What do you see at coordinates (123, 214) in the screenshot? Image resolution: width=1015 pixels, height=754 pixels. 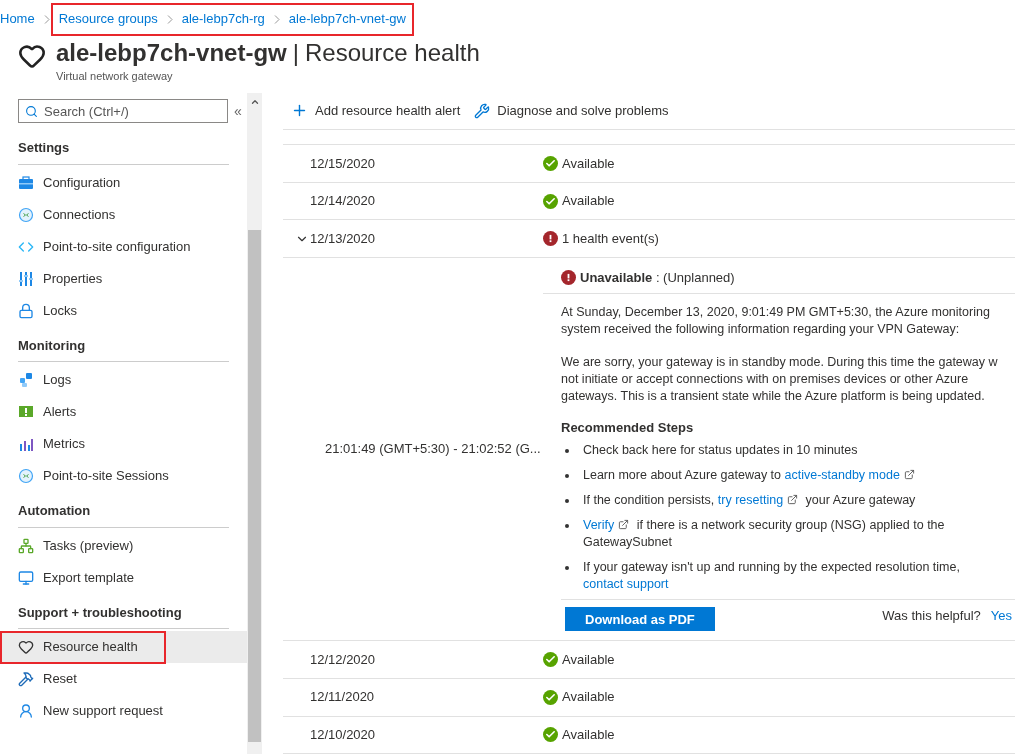 I see `sidebar-item: Connections` at bounding box center [123, 214].